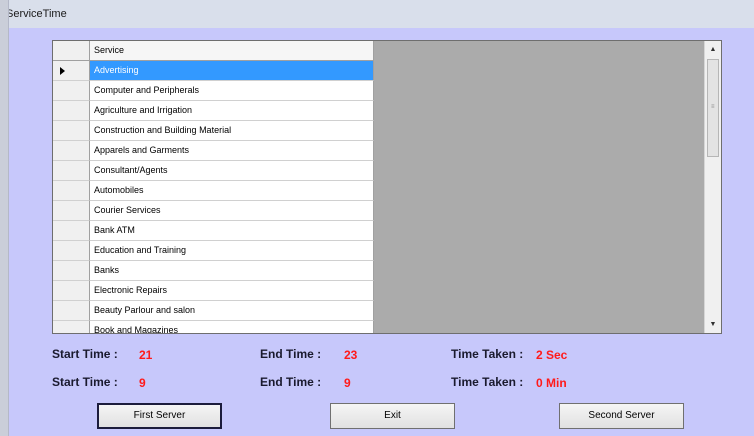 The image size is (754, 436). I want to click on table-row: Bank ATM, so click(213, 231).